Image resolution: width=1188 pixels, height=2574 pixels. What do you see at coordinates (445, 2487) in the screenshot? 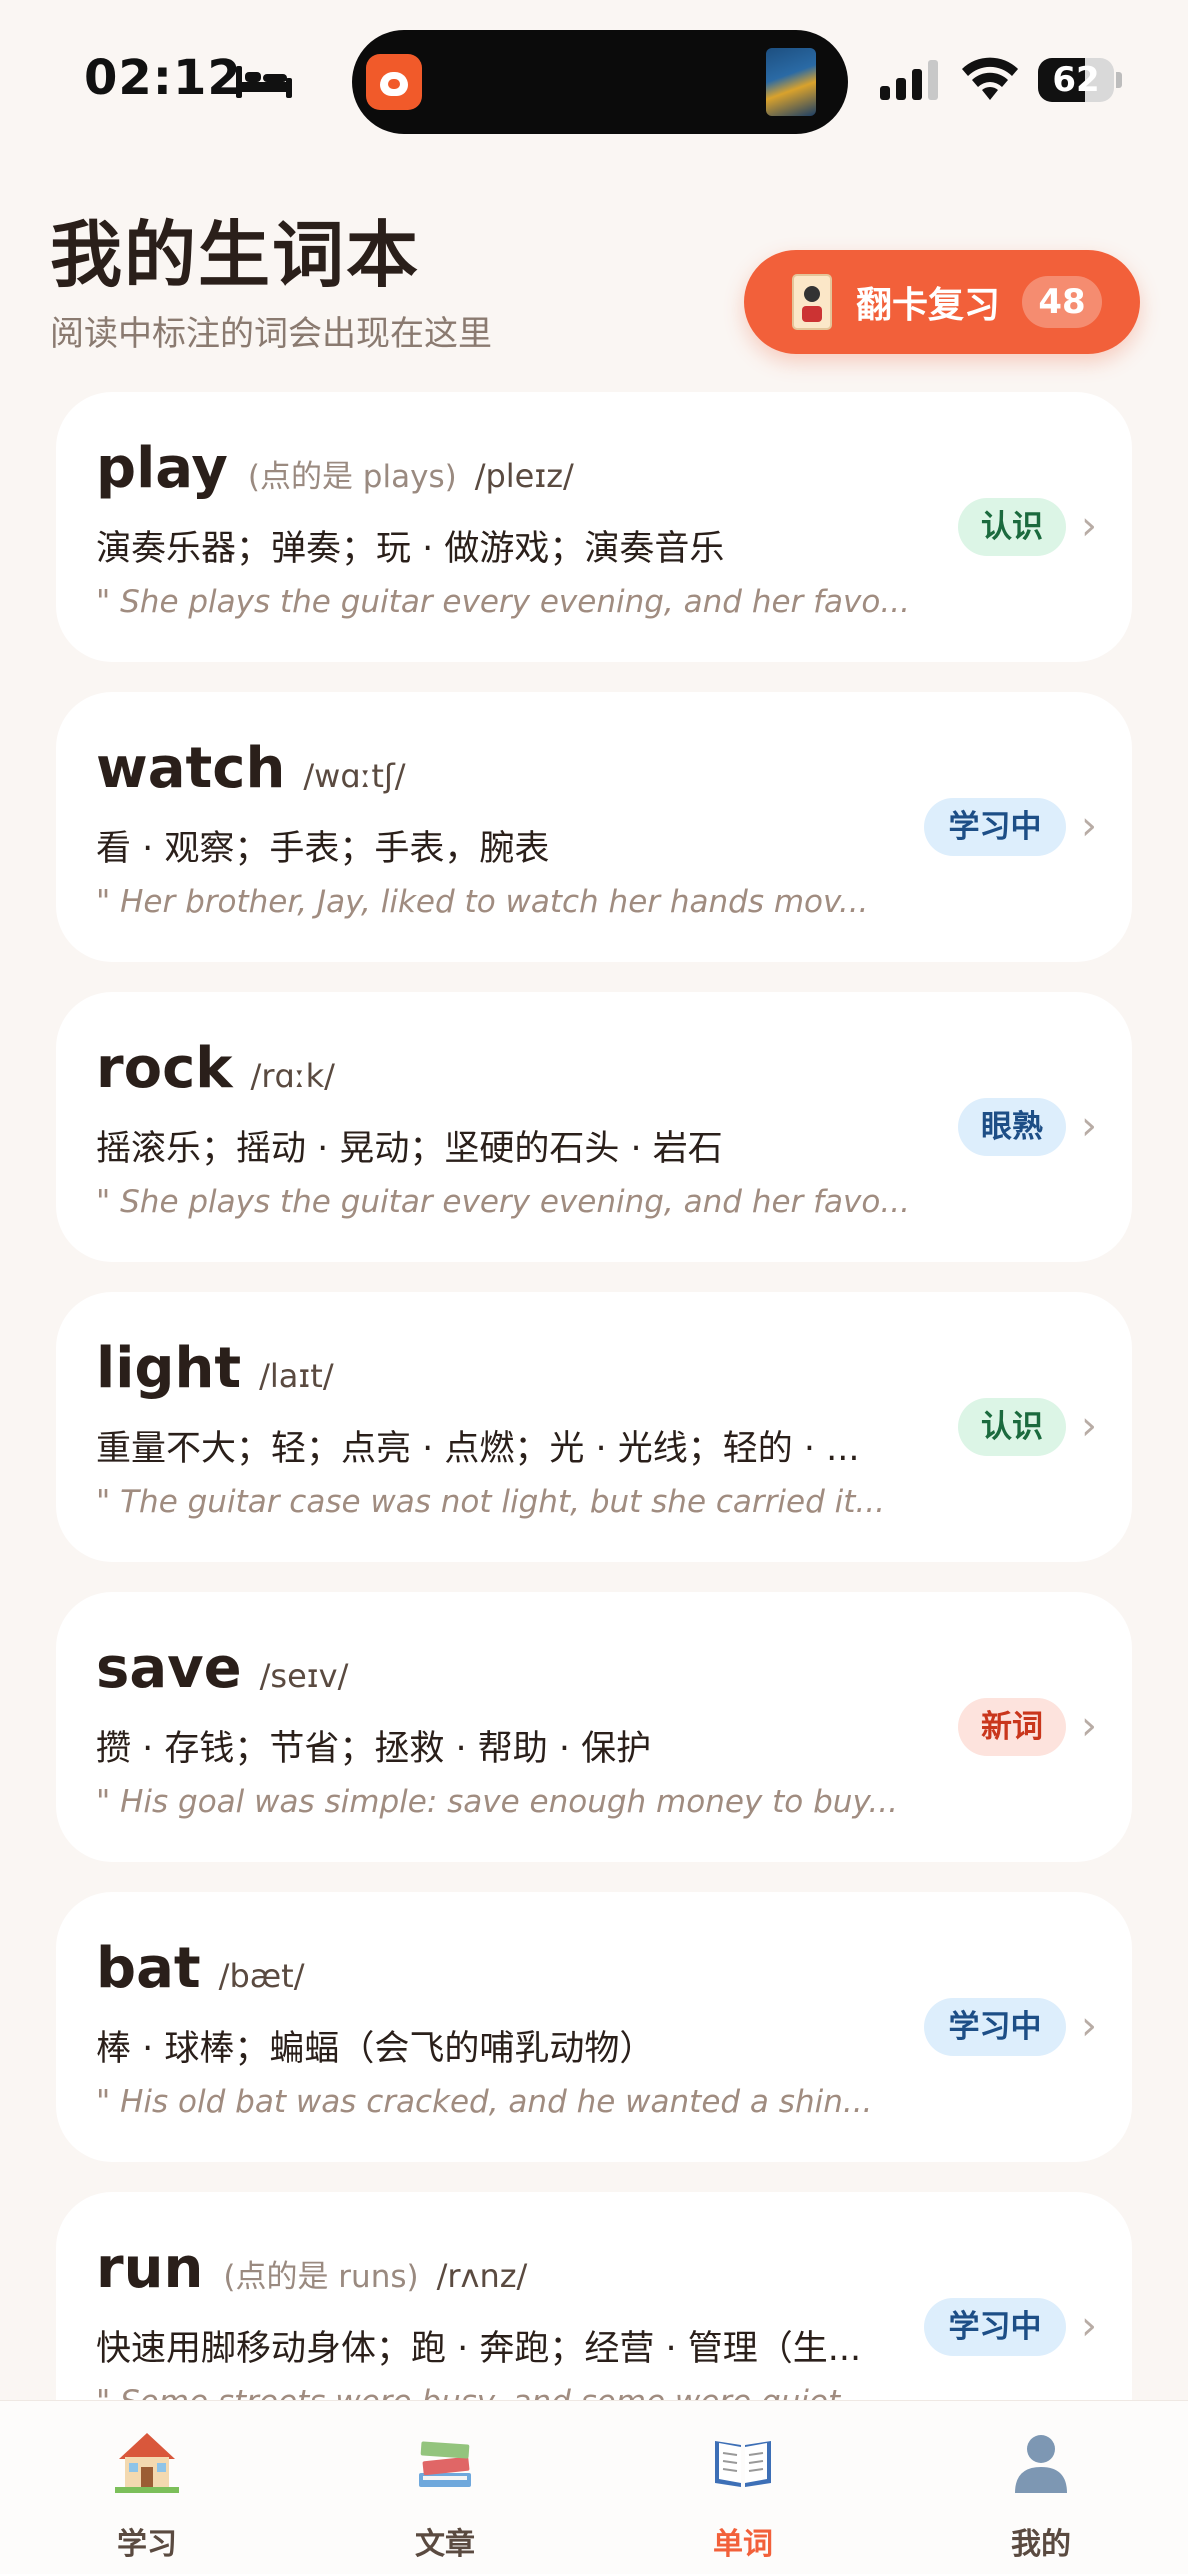
I see `tab-articles: 文章` at bounding box center [445, 2487].